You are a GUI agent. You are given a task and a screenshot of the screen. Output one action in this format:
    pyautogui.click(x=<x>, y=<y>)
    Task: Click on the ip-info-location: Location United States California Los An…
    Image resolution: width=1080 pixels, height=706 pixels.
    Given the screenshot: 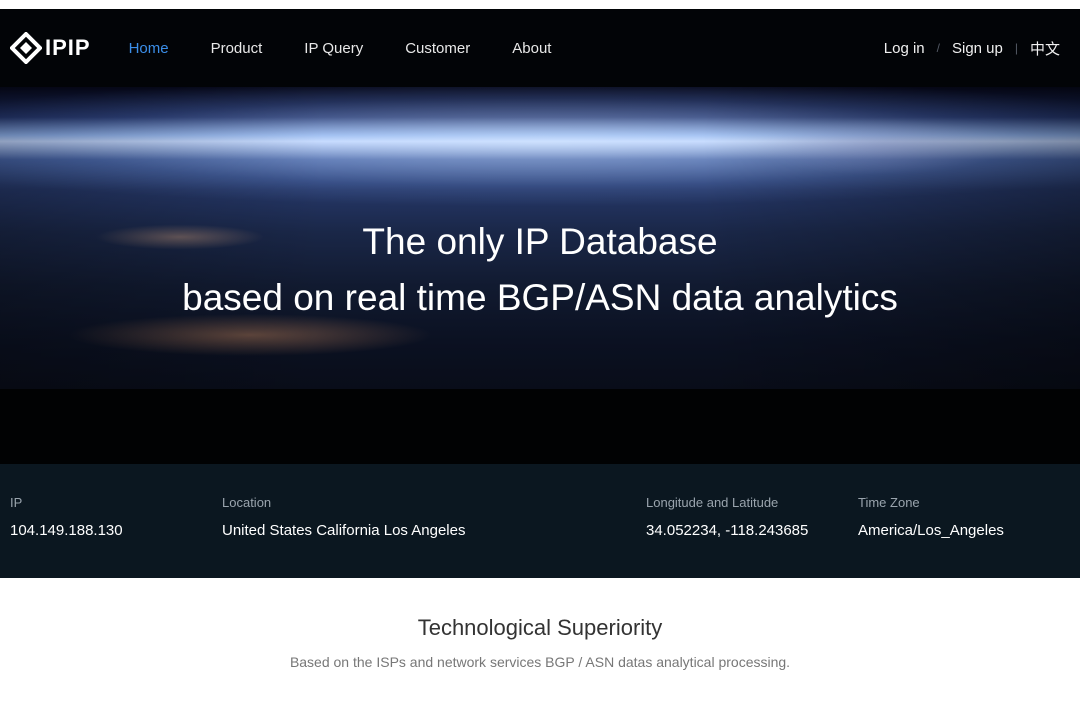 What is the action you would take?
    pyautogui.click(x=343, y=517)
    